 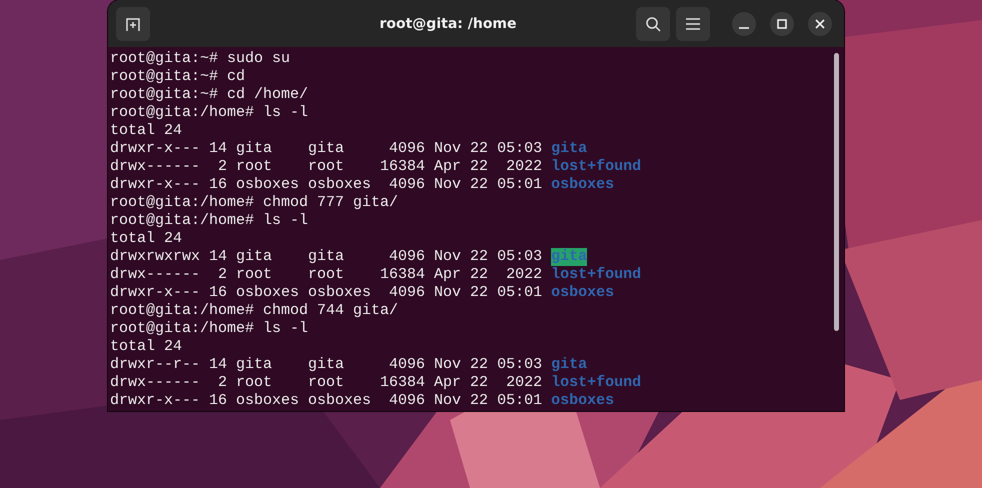 I want to click on window-title: root@gita: /home, so click(x=448, y=24).